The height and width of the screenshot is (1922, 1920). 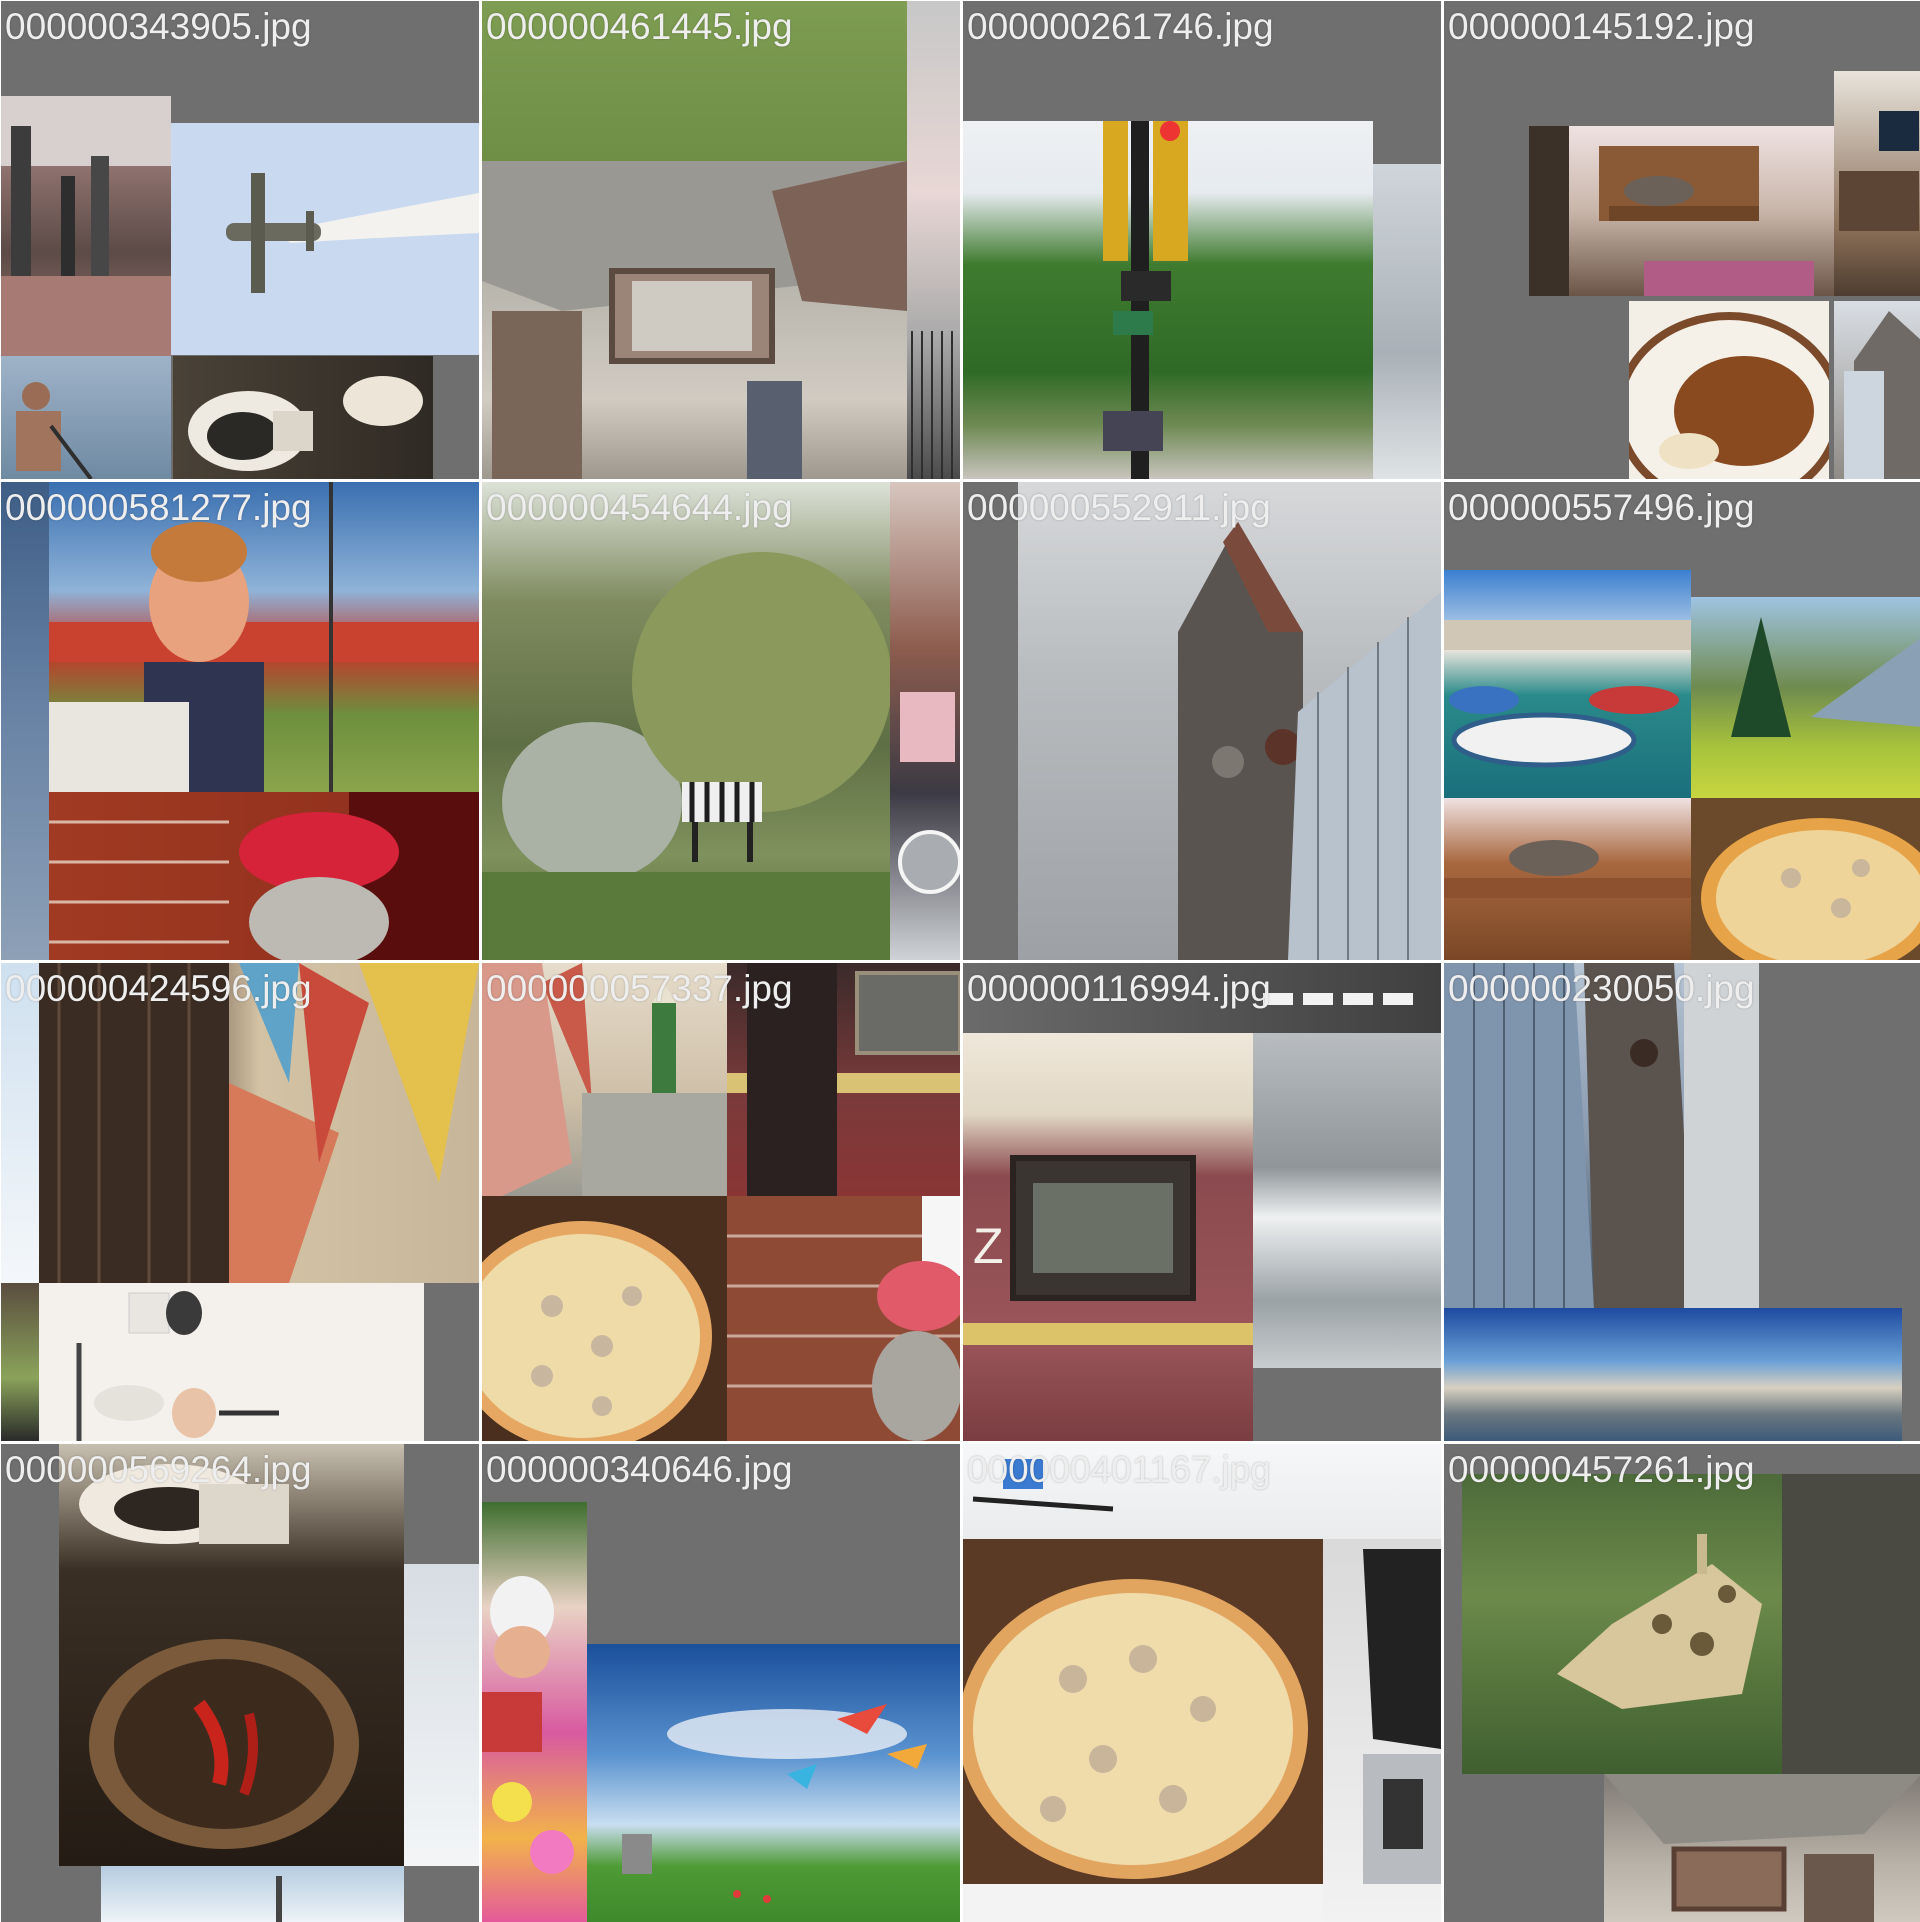 I want to click on collage-tile: Z 000000116994.jpg, so click(x=1202, y=1202).